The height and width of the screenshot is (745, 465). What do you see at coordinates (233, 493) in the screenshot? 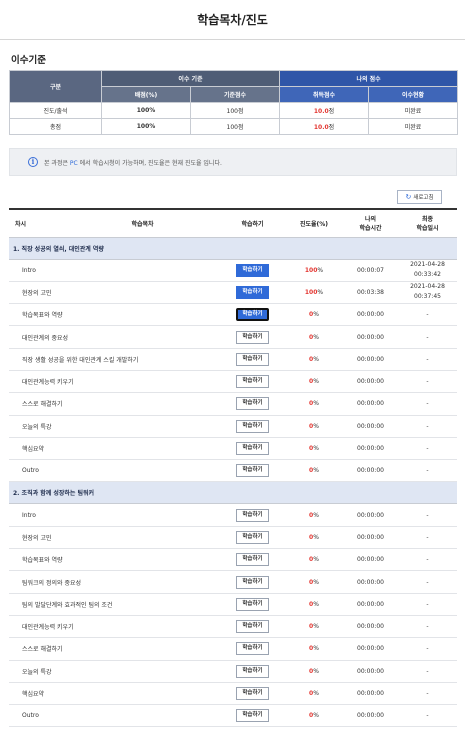
I see `chapter-title: 2. 조직과 함께 성장하는 팀워커` at bounding box center [233, 493].